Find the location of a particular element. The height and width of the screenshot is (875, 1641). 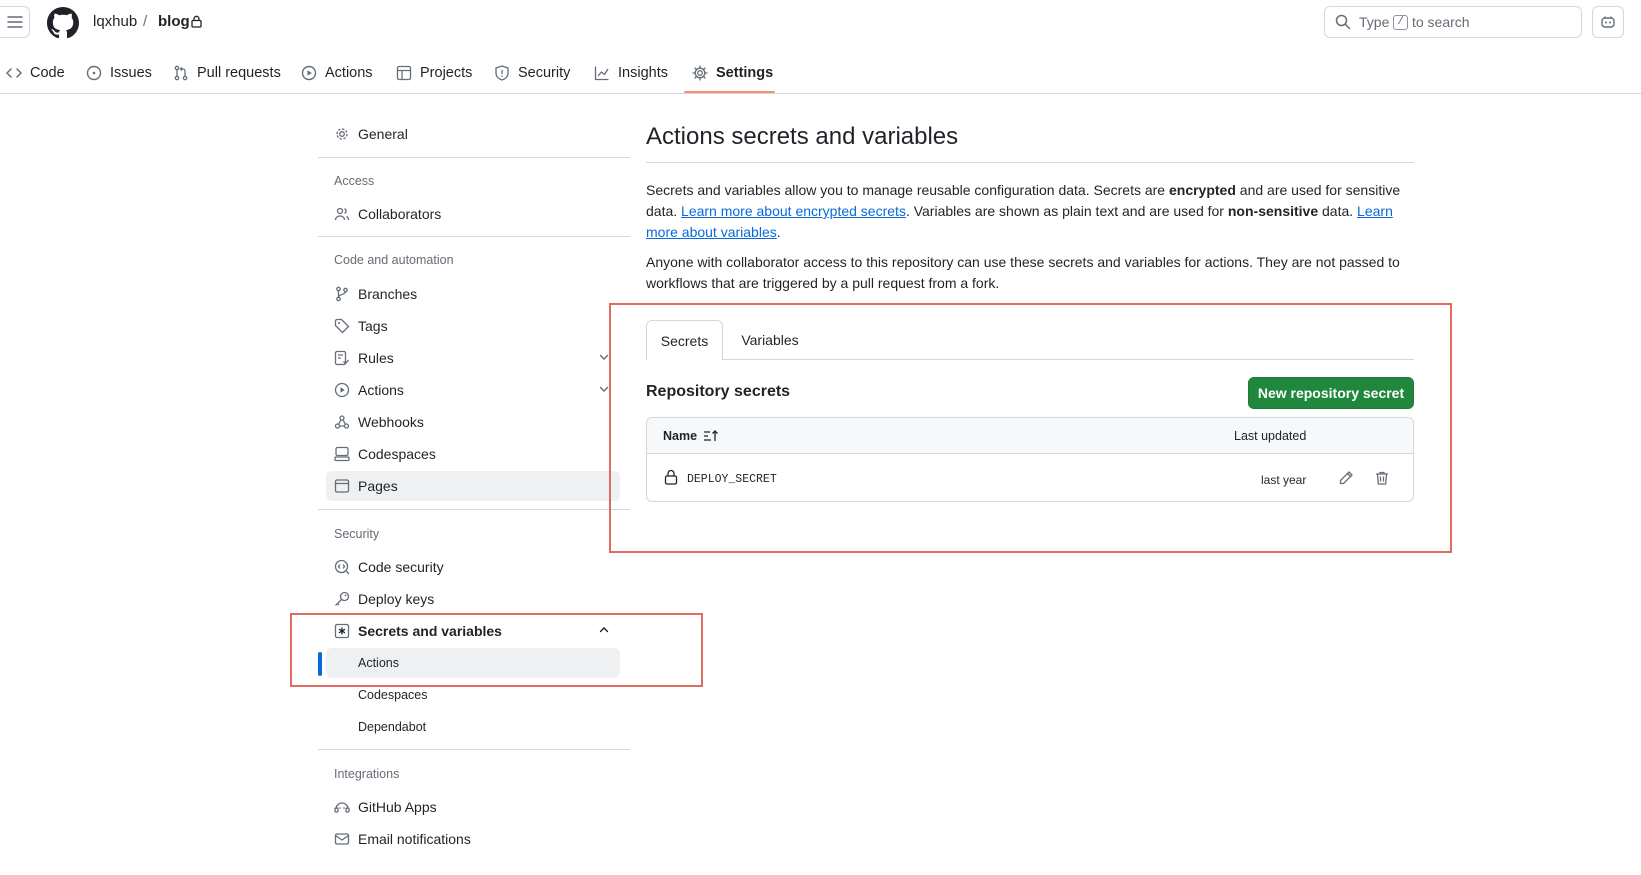

sidebar-item-label: GitHub Apps is located at coordinates (397, 807).